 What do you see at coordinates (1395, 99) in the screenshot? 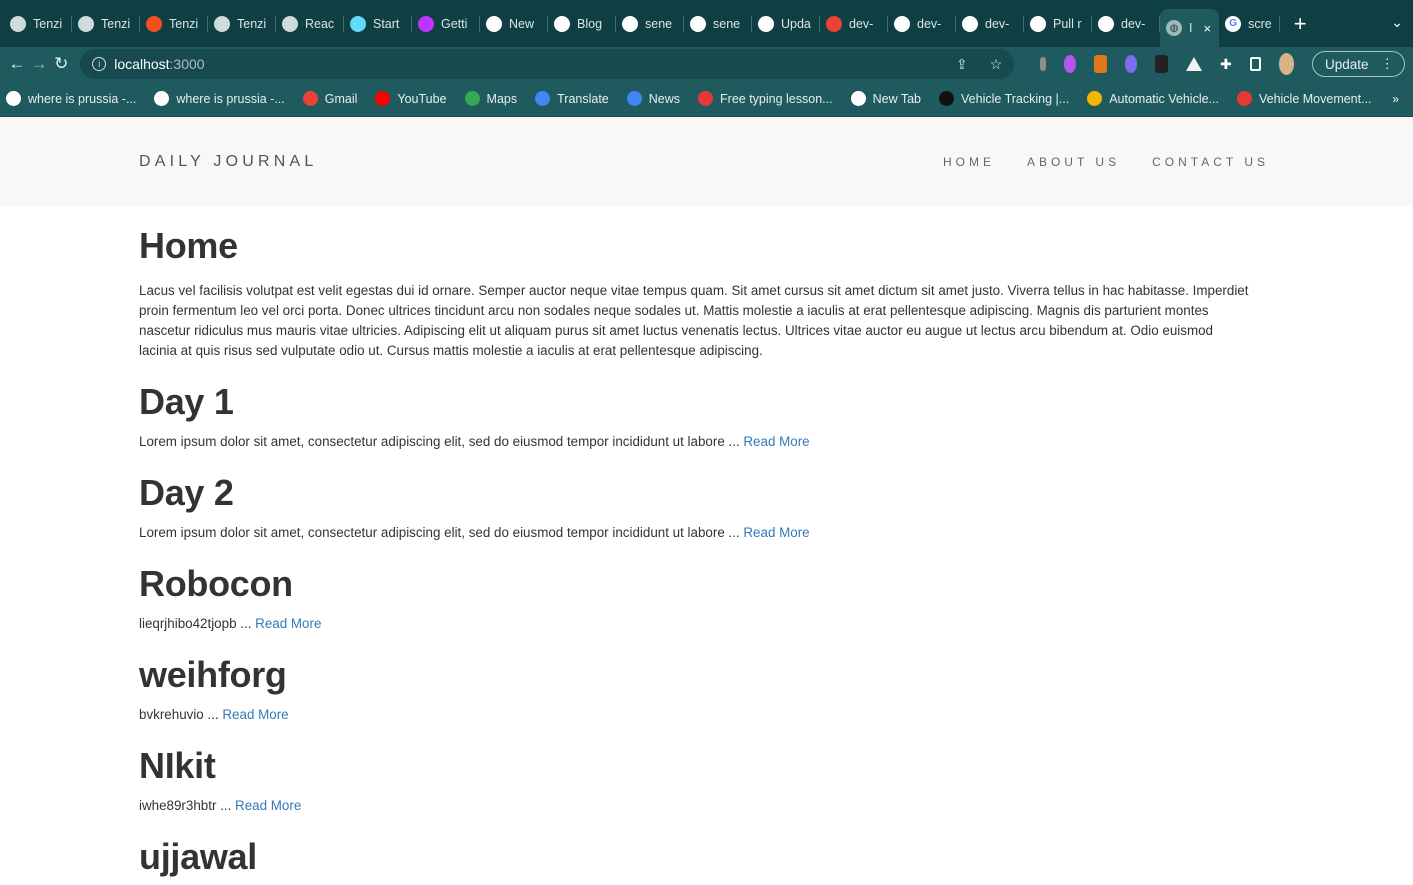
I see `bookmarks-more-icon: »` at bounding box center [1395, 99].